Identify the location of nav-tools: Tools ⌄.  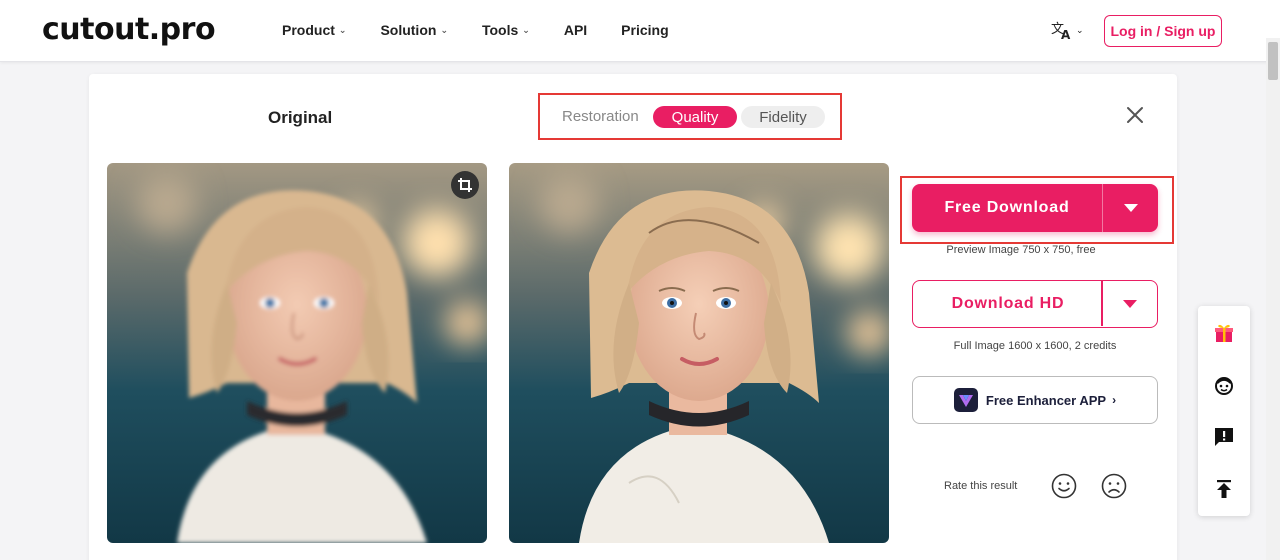
(506, 30).